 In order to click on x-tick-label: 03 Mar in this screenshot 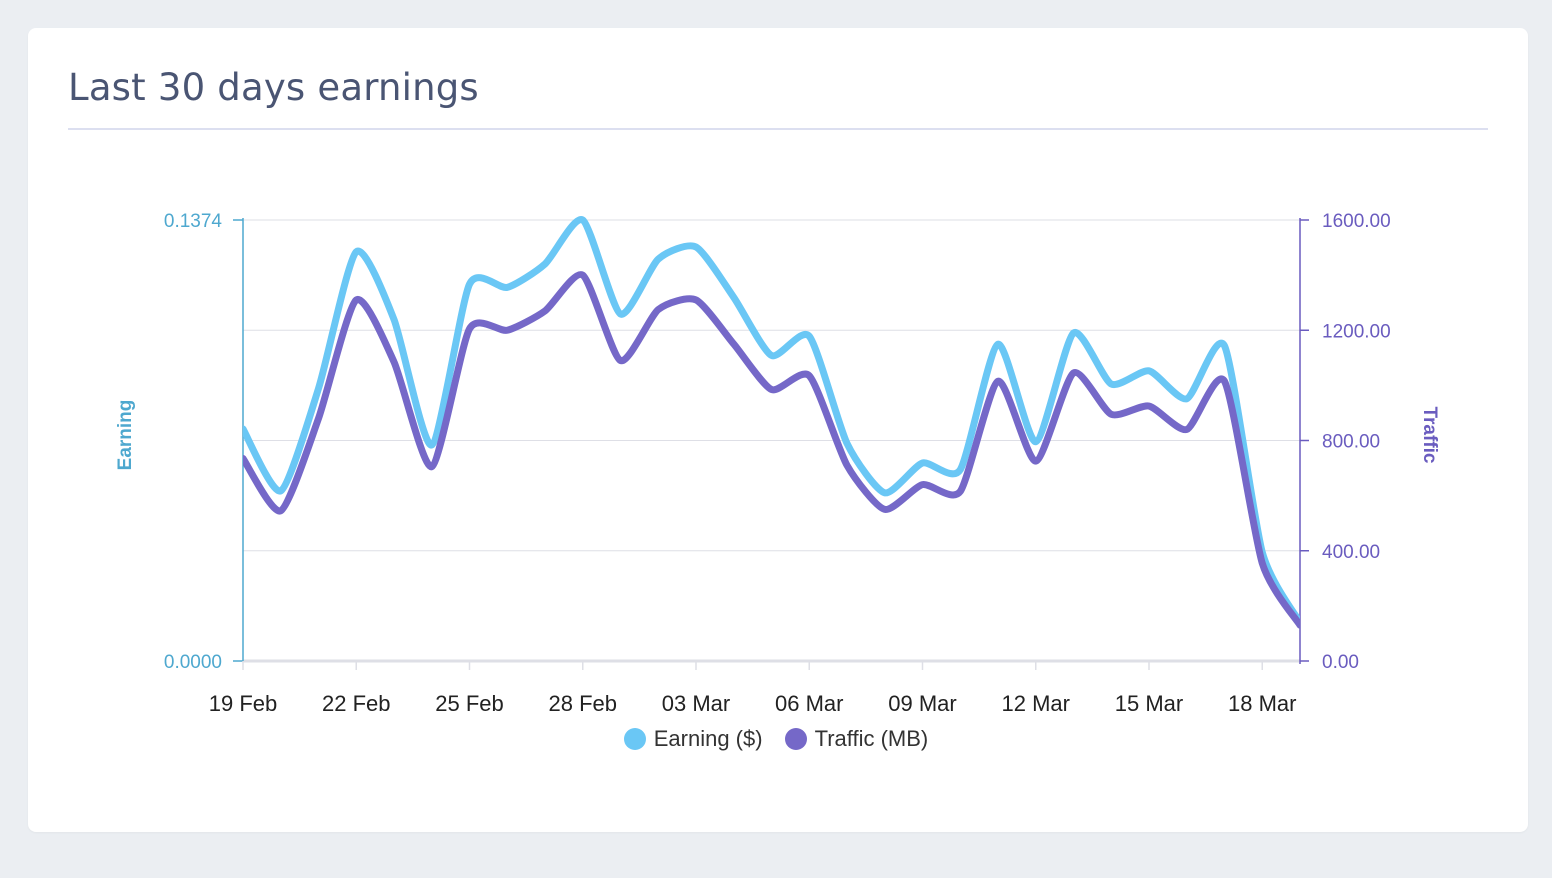, I will do `click(696, 703)`.